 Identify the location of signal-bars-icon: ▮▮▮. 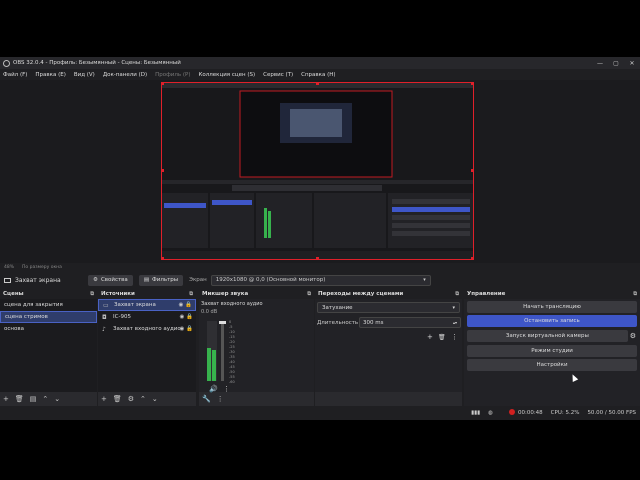
(476, 413).